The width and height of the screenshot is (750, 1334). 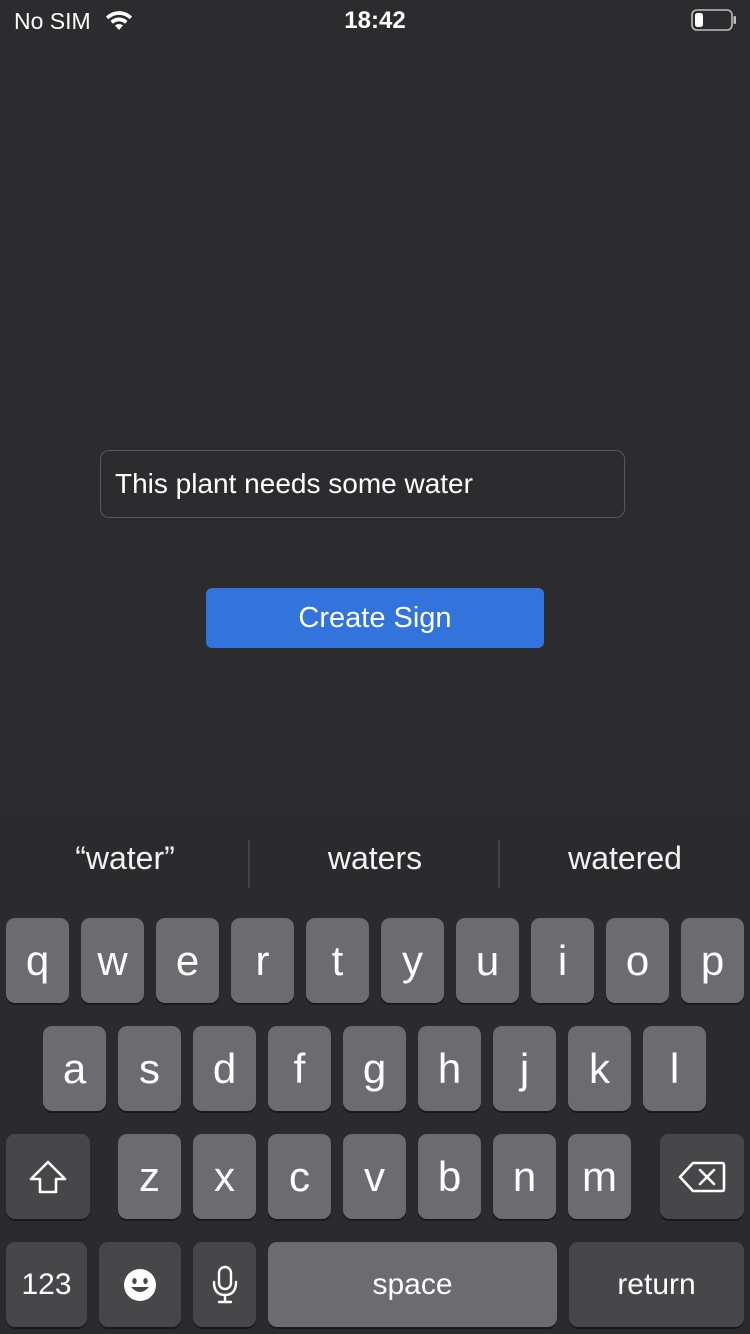 I want to click on battery-icon, so click(x=714, y=20).